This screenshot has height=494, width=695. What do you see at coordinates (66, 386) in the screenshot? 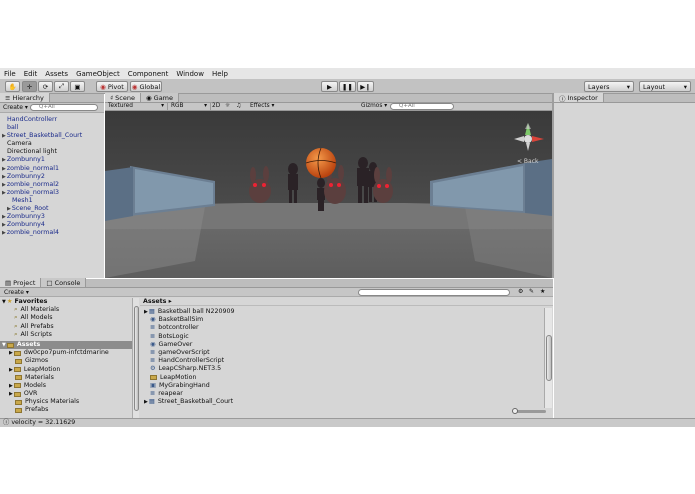
I see `asset-folder: ▶ Models` at bounding box center [66, 386].